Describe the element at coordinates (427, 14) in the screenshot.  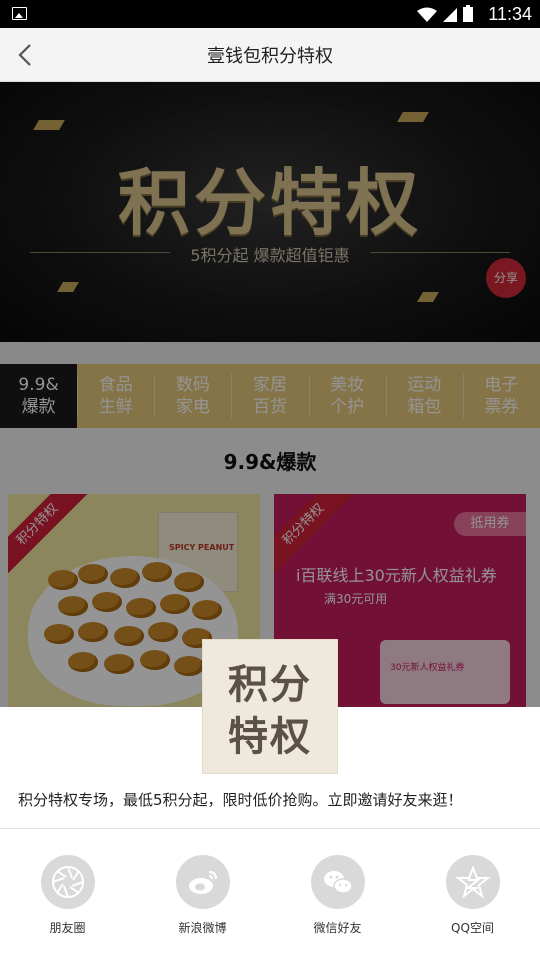
I see `wifi-icon` at that location.